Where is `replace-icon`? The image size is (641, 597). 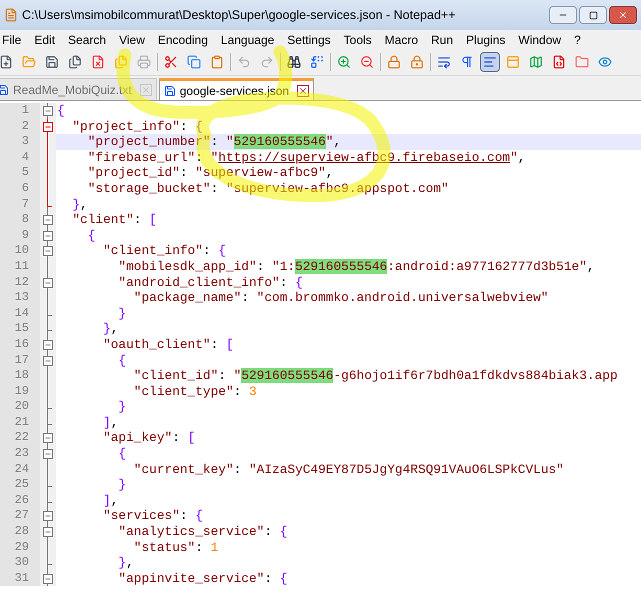
replace-icon is located at coordinates (317, 62).